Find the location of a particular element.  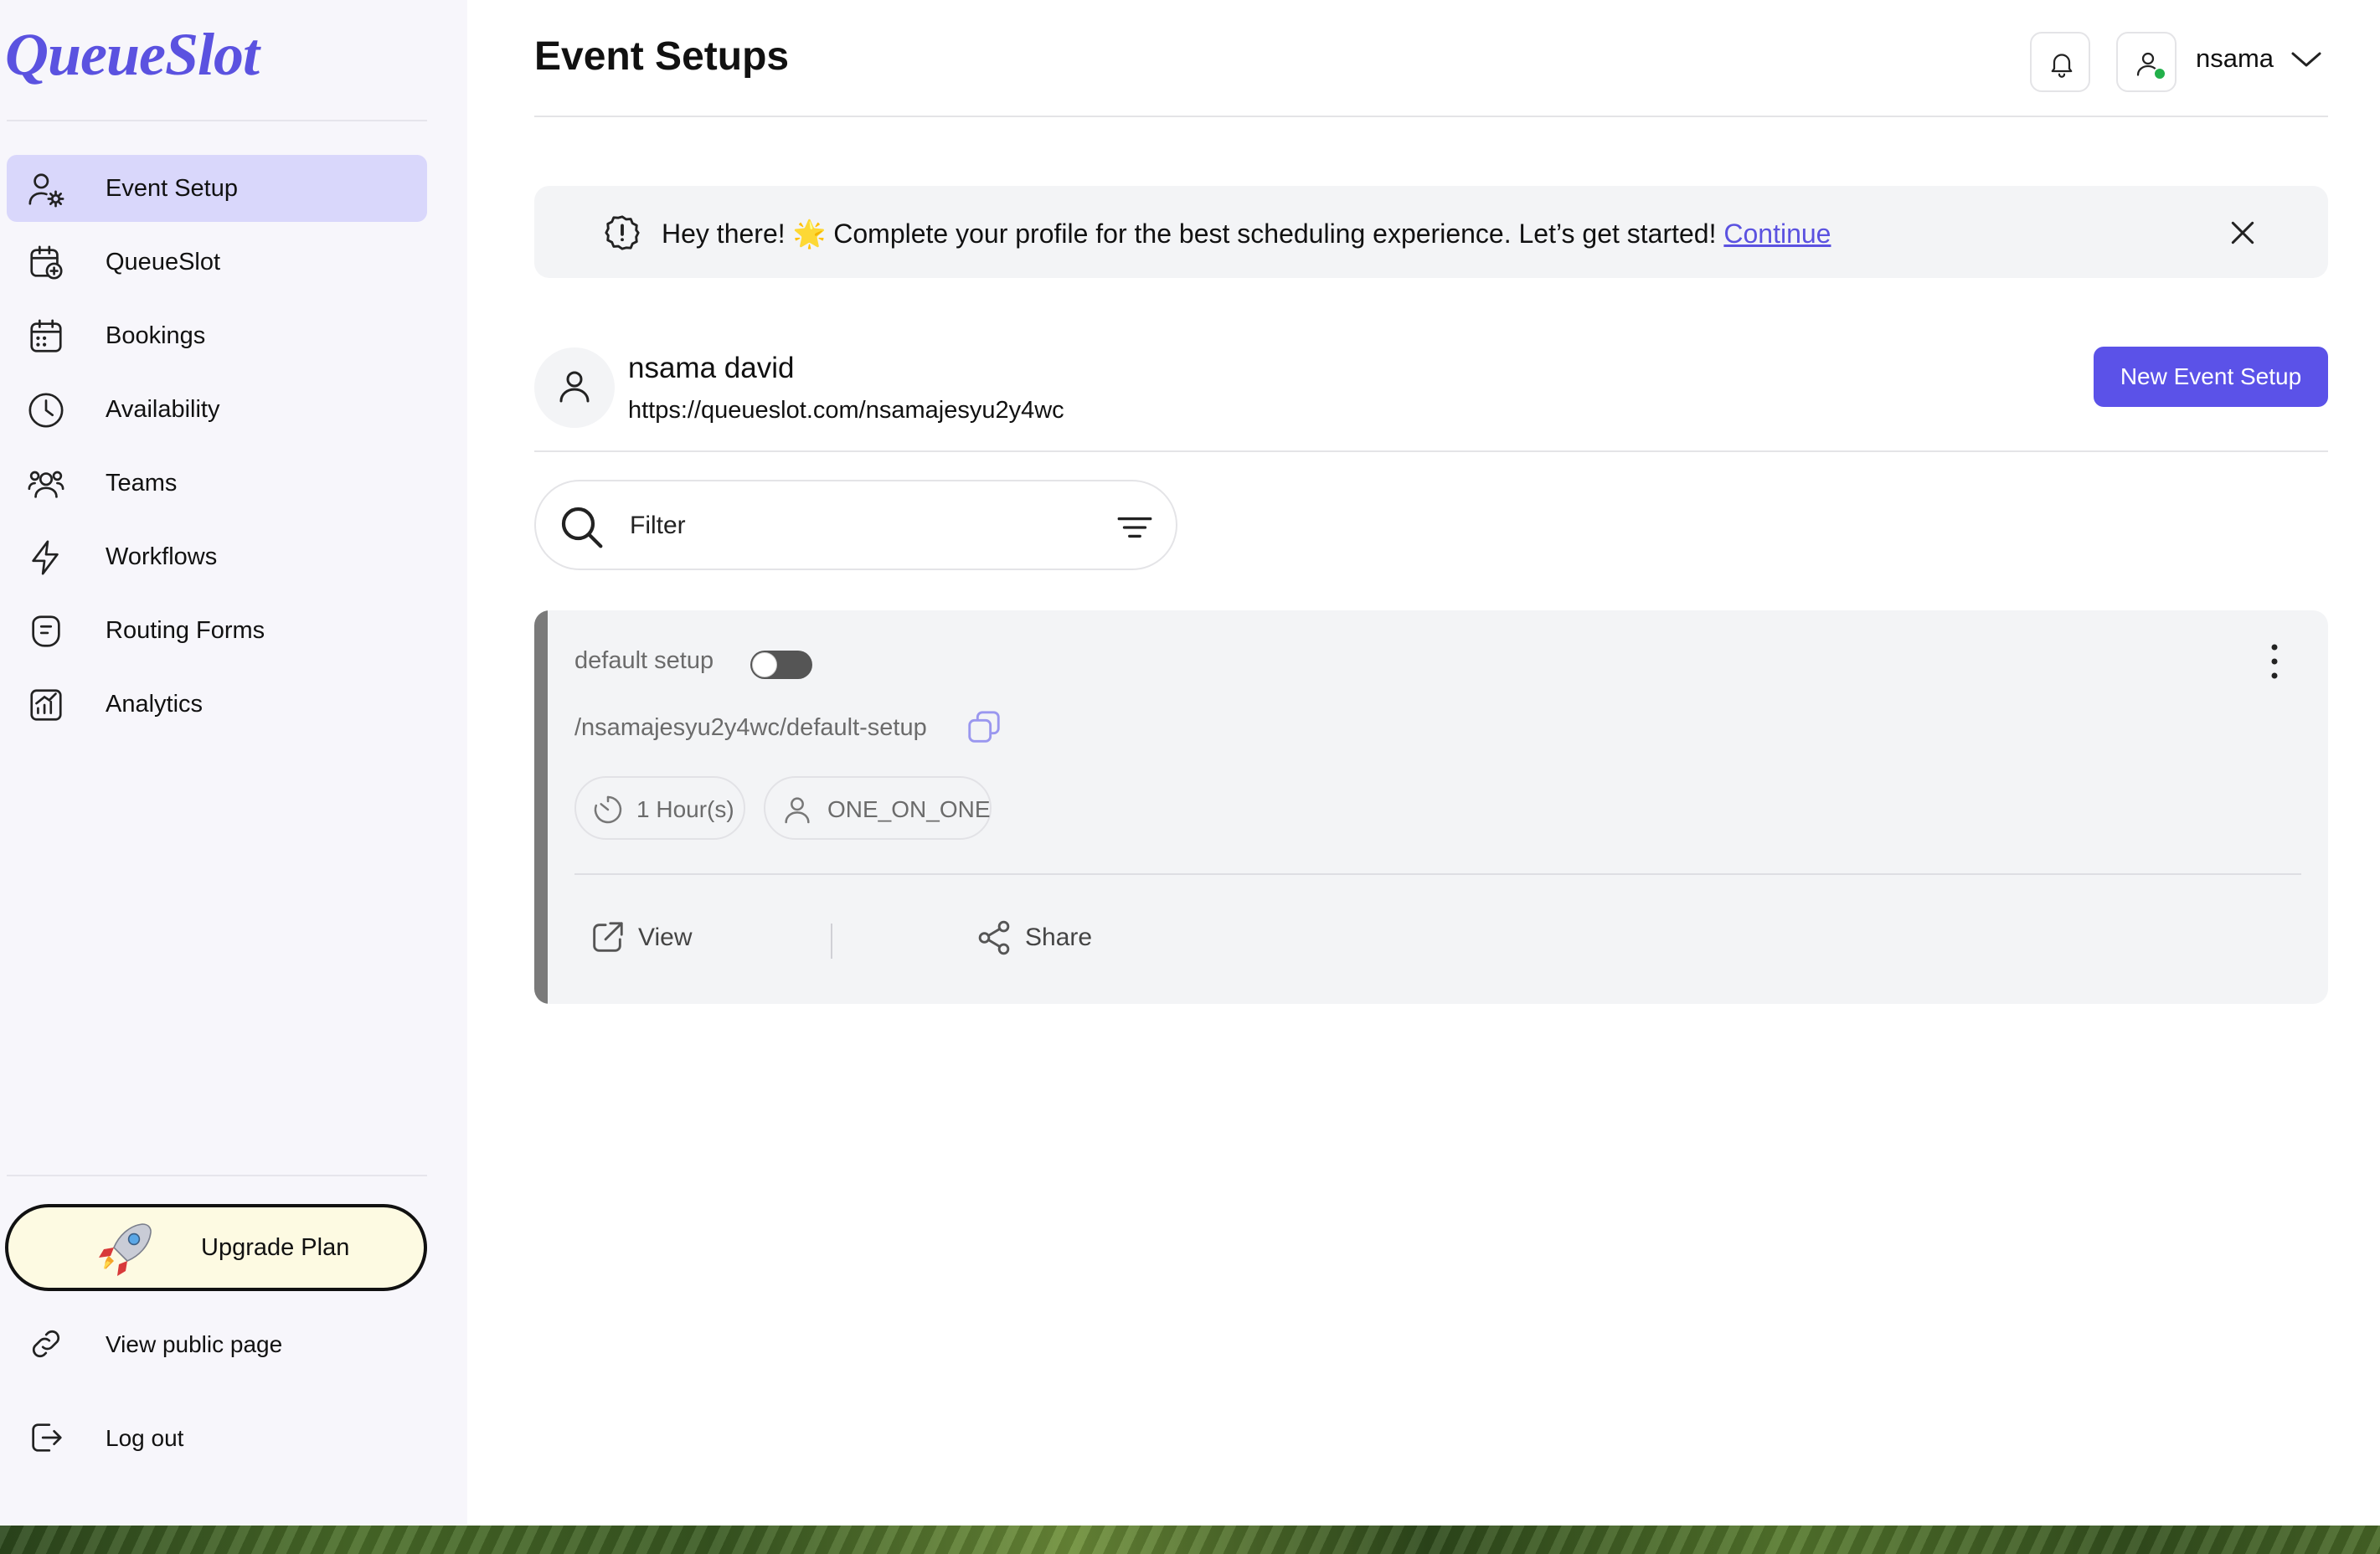

sidebar-item-label: Teams is located at coordinates (142, 483).